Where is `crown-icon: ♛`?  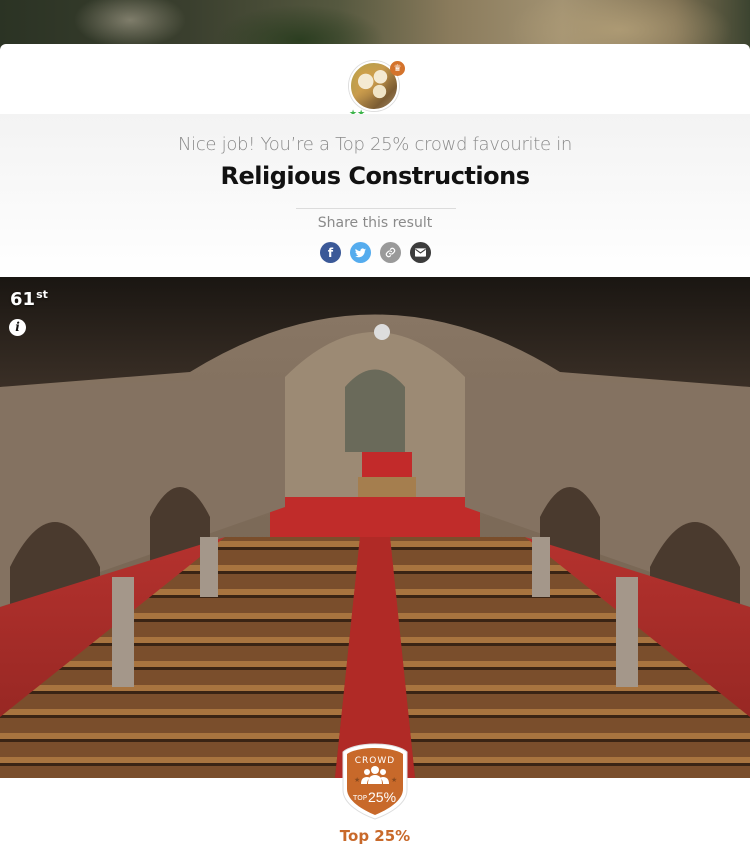 crown-icon: ♛ is located at coordinates (397, 68).